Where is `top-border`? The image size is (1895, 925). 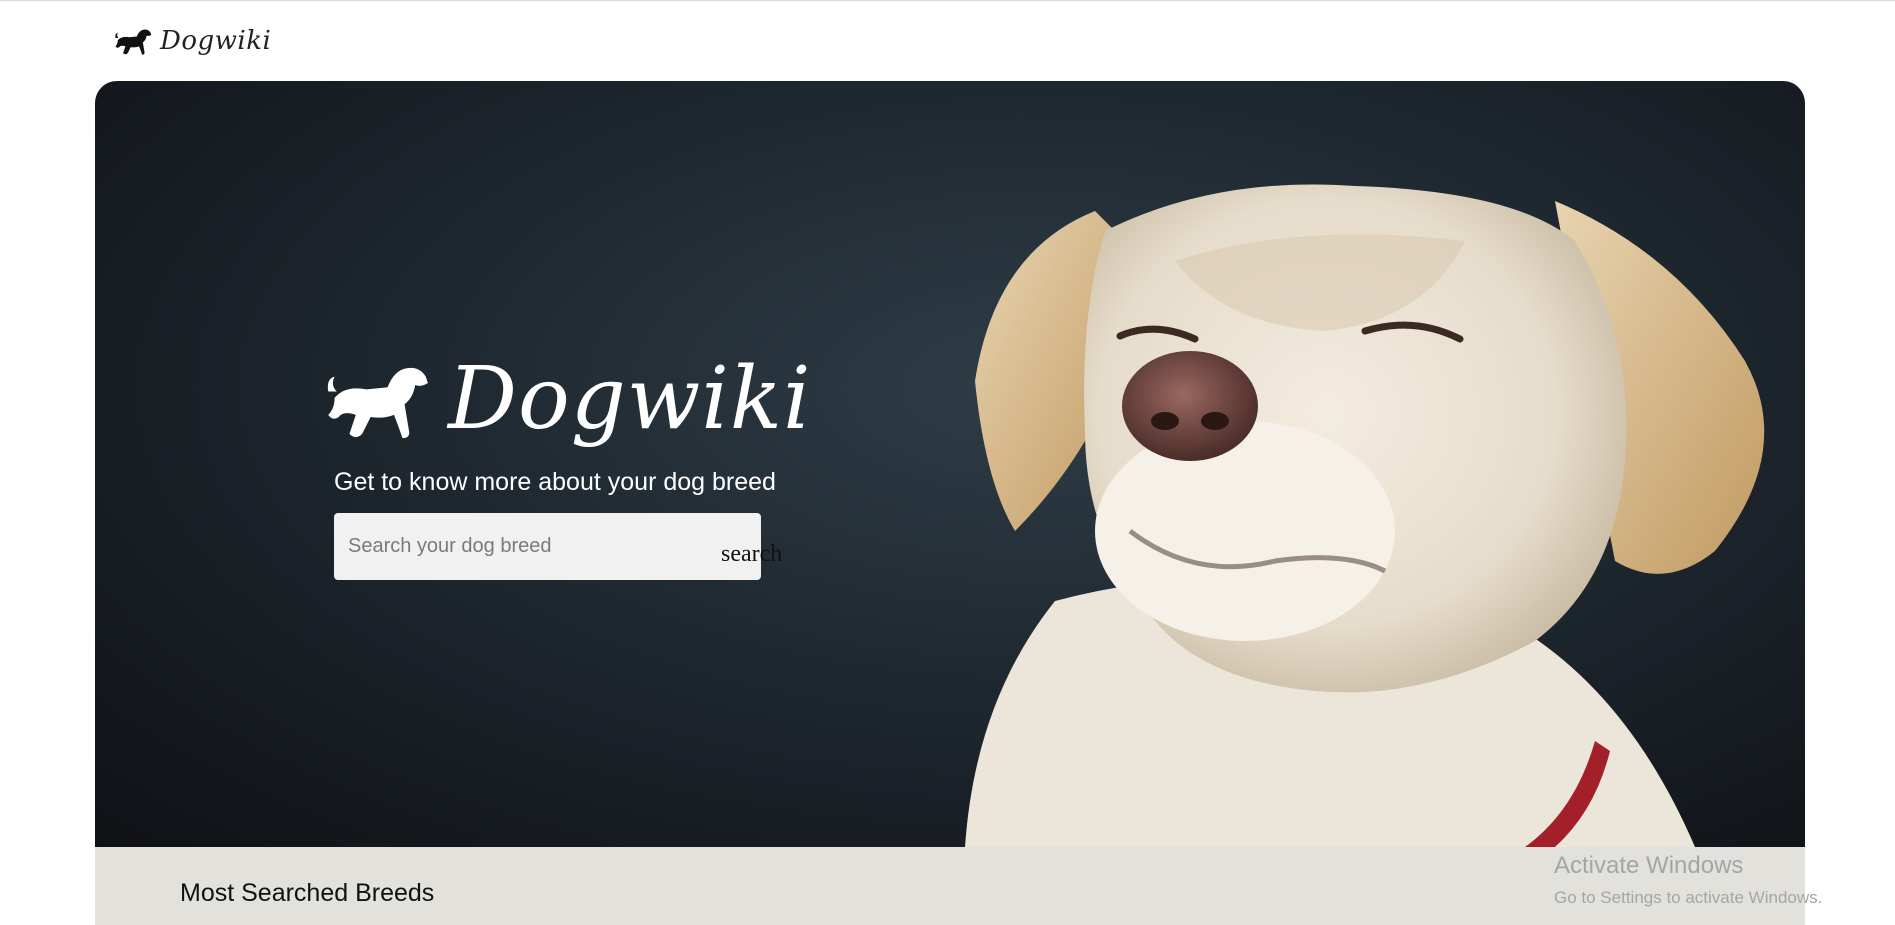 top-border is located at coordinates (947, 0).